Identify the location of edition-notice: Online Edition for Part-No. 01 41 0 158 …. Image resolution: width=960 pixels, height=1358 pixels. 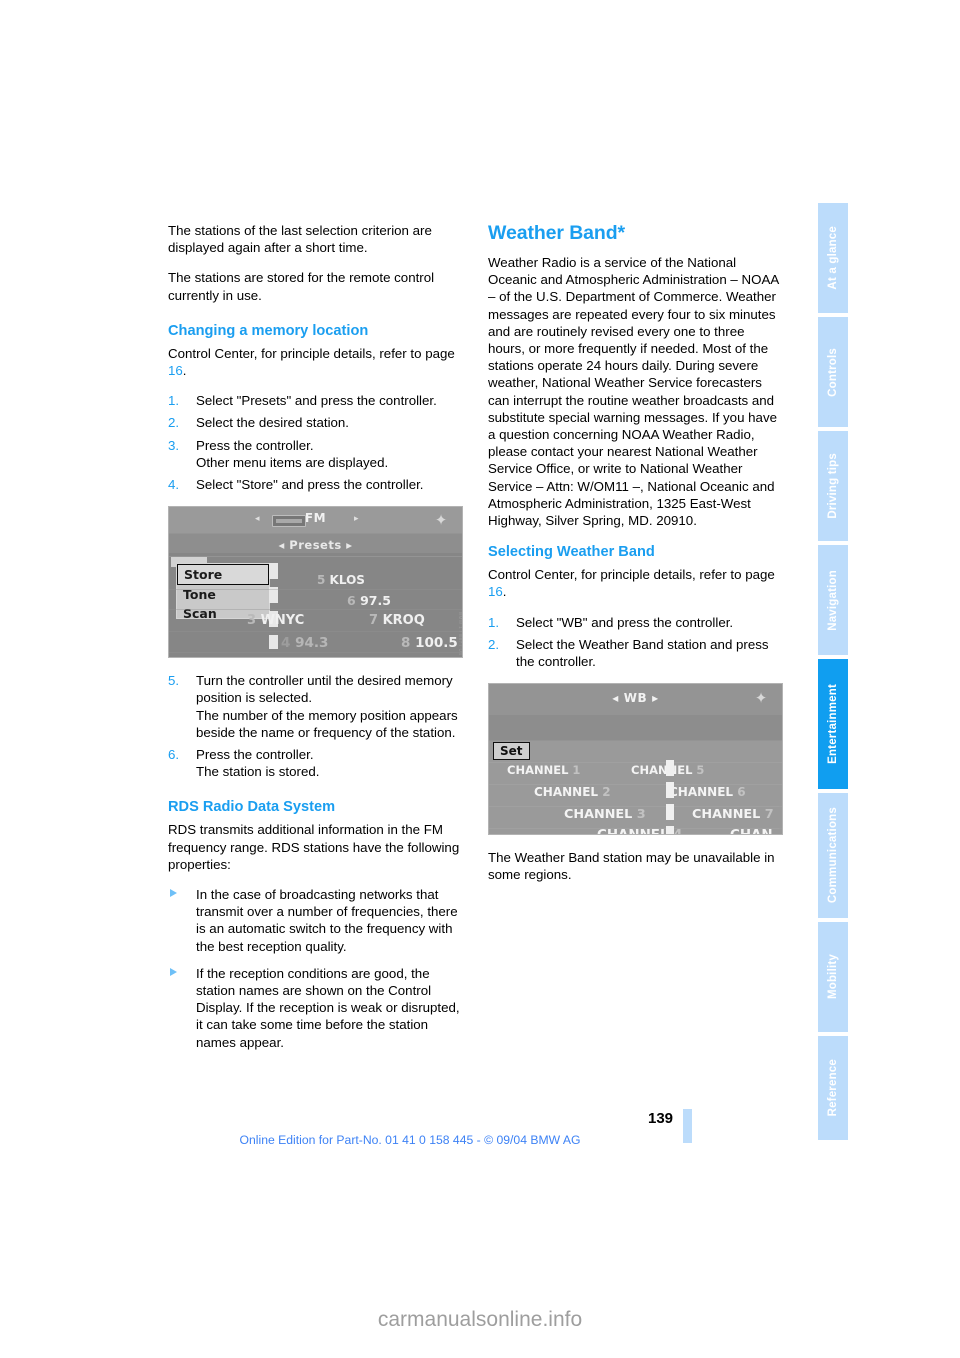
(410, 1140).